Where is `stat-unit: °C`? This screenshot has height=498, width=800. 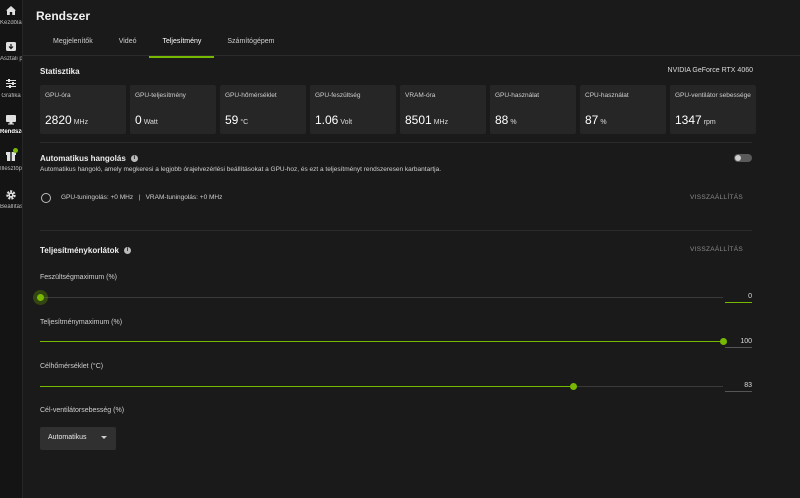 stat-unit: °C is located at coordinates (244, 122).